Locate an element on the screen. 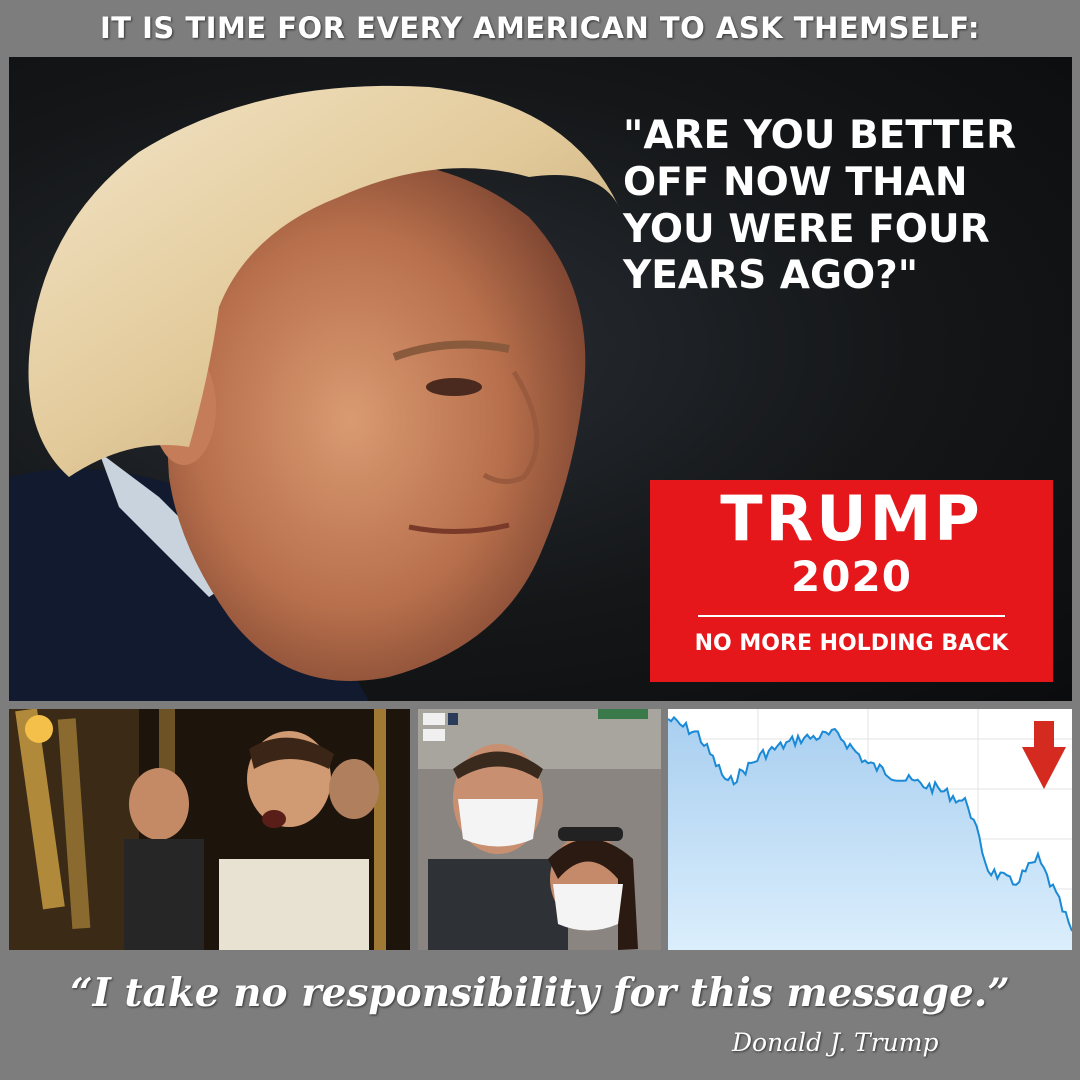  badge-slogan: NO MORE HOLDING BACK is located at coordinates (851, 643).